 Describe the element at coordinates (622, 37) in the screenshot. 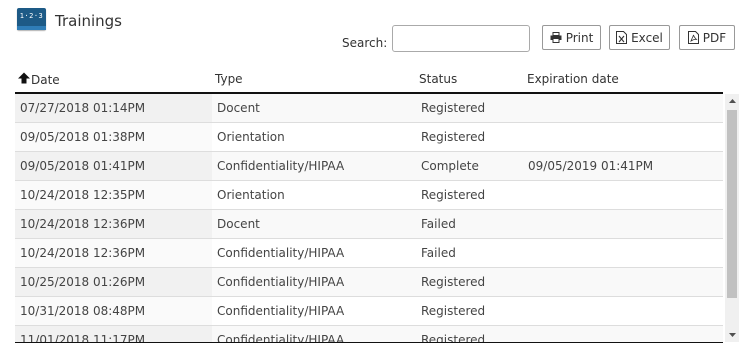

I see `excel-file-icon` at that location.